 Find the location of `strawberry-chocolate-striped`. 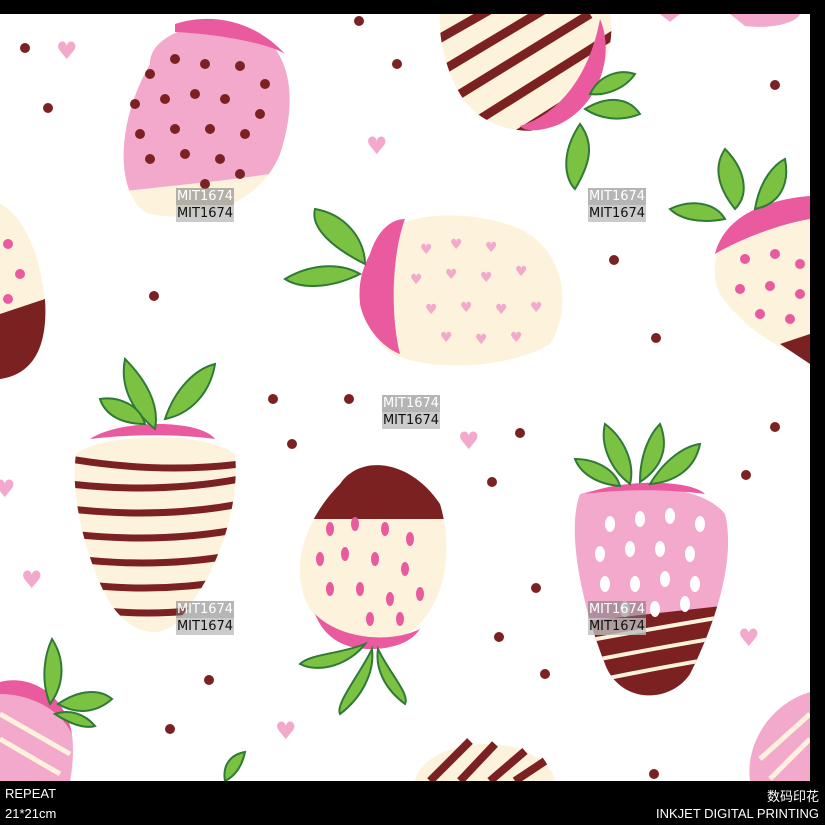

strawberry-chocolate-striped is located at coordinates (155, 494).